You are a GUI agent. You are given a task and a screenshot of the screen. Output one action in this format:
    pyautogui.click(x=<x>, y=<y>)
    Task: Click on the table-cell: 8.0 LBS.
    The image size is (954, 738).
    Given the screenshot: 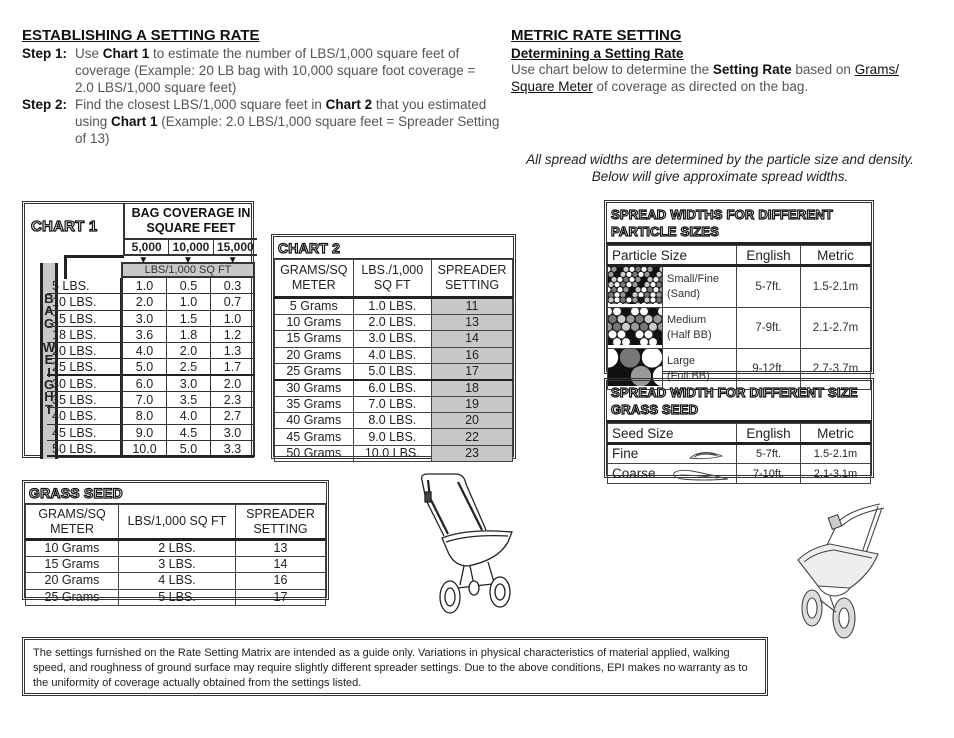 What is the action you would take?
    pyautogui.click(x=392, y=421)
    